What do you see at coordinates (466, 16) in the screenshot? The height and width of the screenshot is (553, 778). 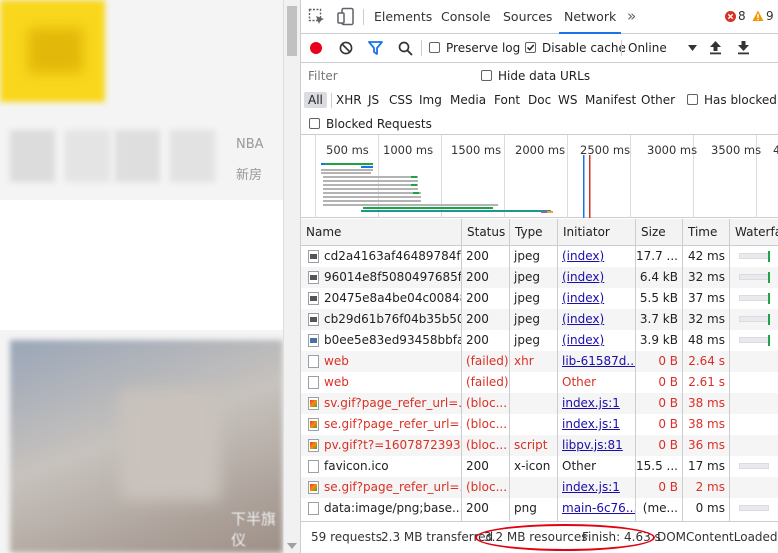 I see `tab-console: Console` at bounding box center [466, 16].